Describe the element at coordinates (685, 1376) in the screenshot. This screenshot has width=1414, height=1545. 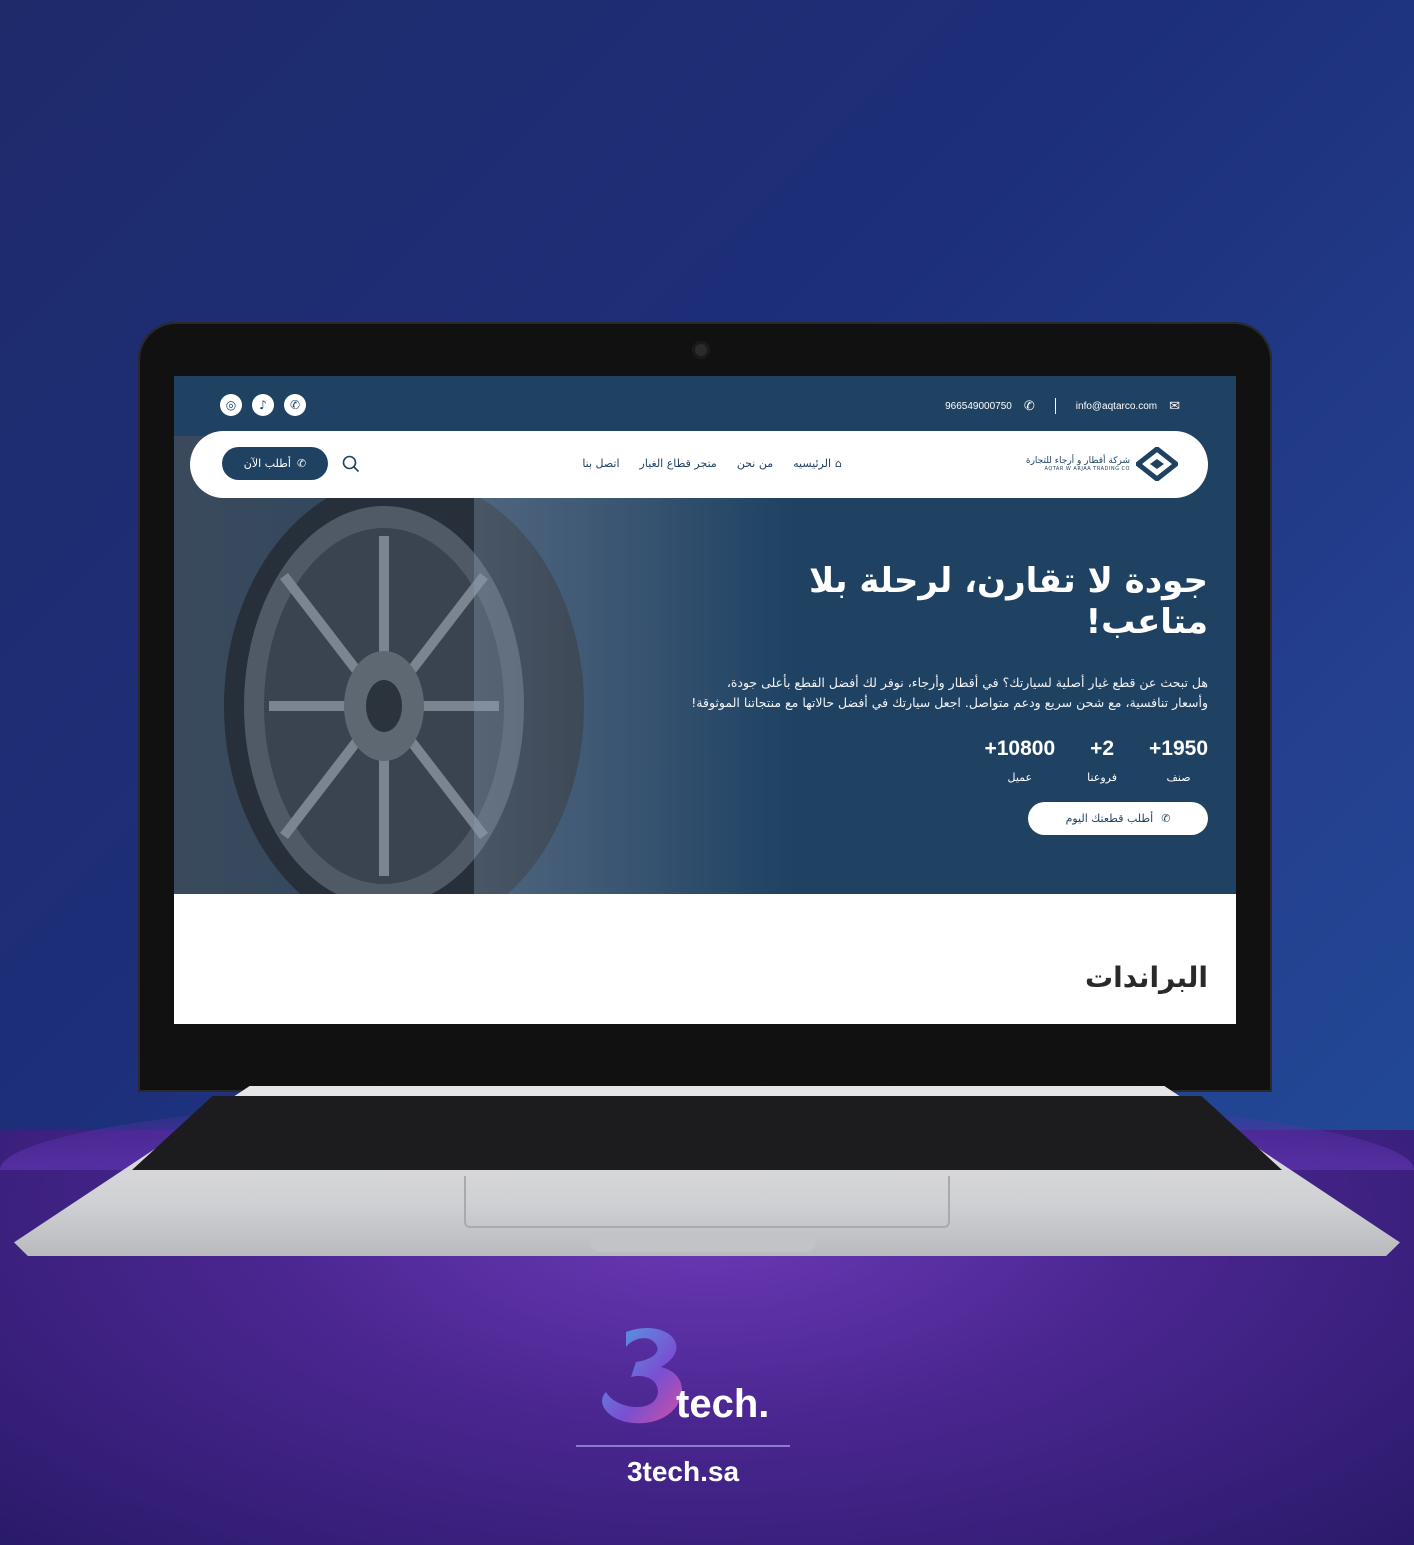
I see `3tech-logo: tech.` at that location.